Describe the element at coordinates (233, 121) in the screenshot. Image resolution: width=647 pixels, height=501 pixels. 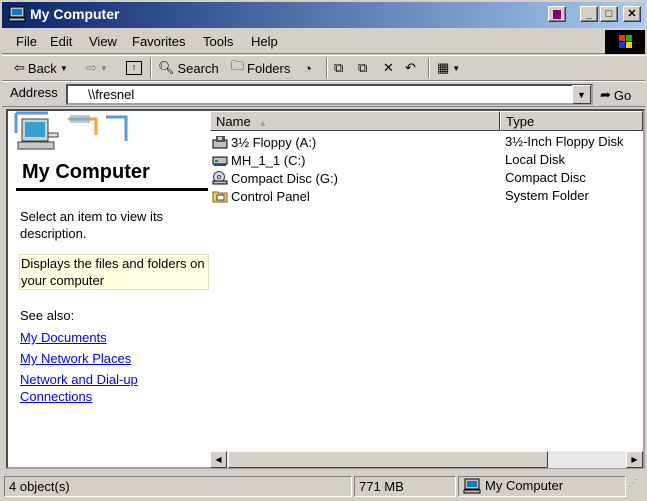
I see `column-name-label: Name` at that location.